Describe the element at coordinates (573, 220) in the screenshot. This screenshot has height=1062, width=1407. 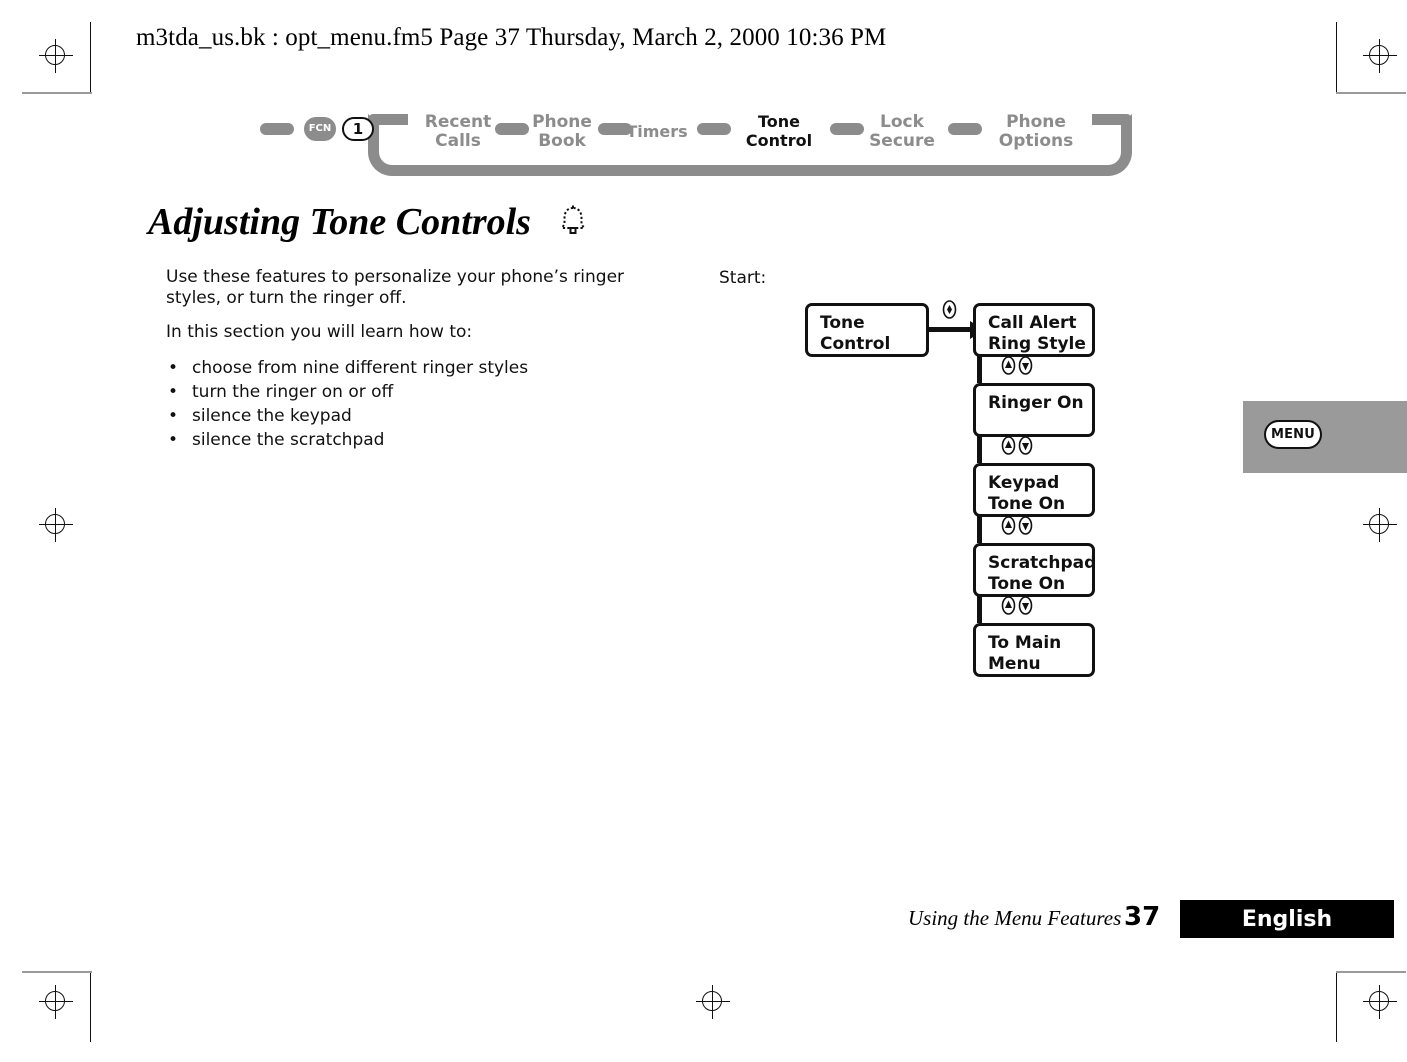
I see `bell-icon` at that location.